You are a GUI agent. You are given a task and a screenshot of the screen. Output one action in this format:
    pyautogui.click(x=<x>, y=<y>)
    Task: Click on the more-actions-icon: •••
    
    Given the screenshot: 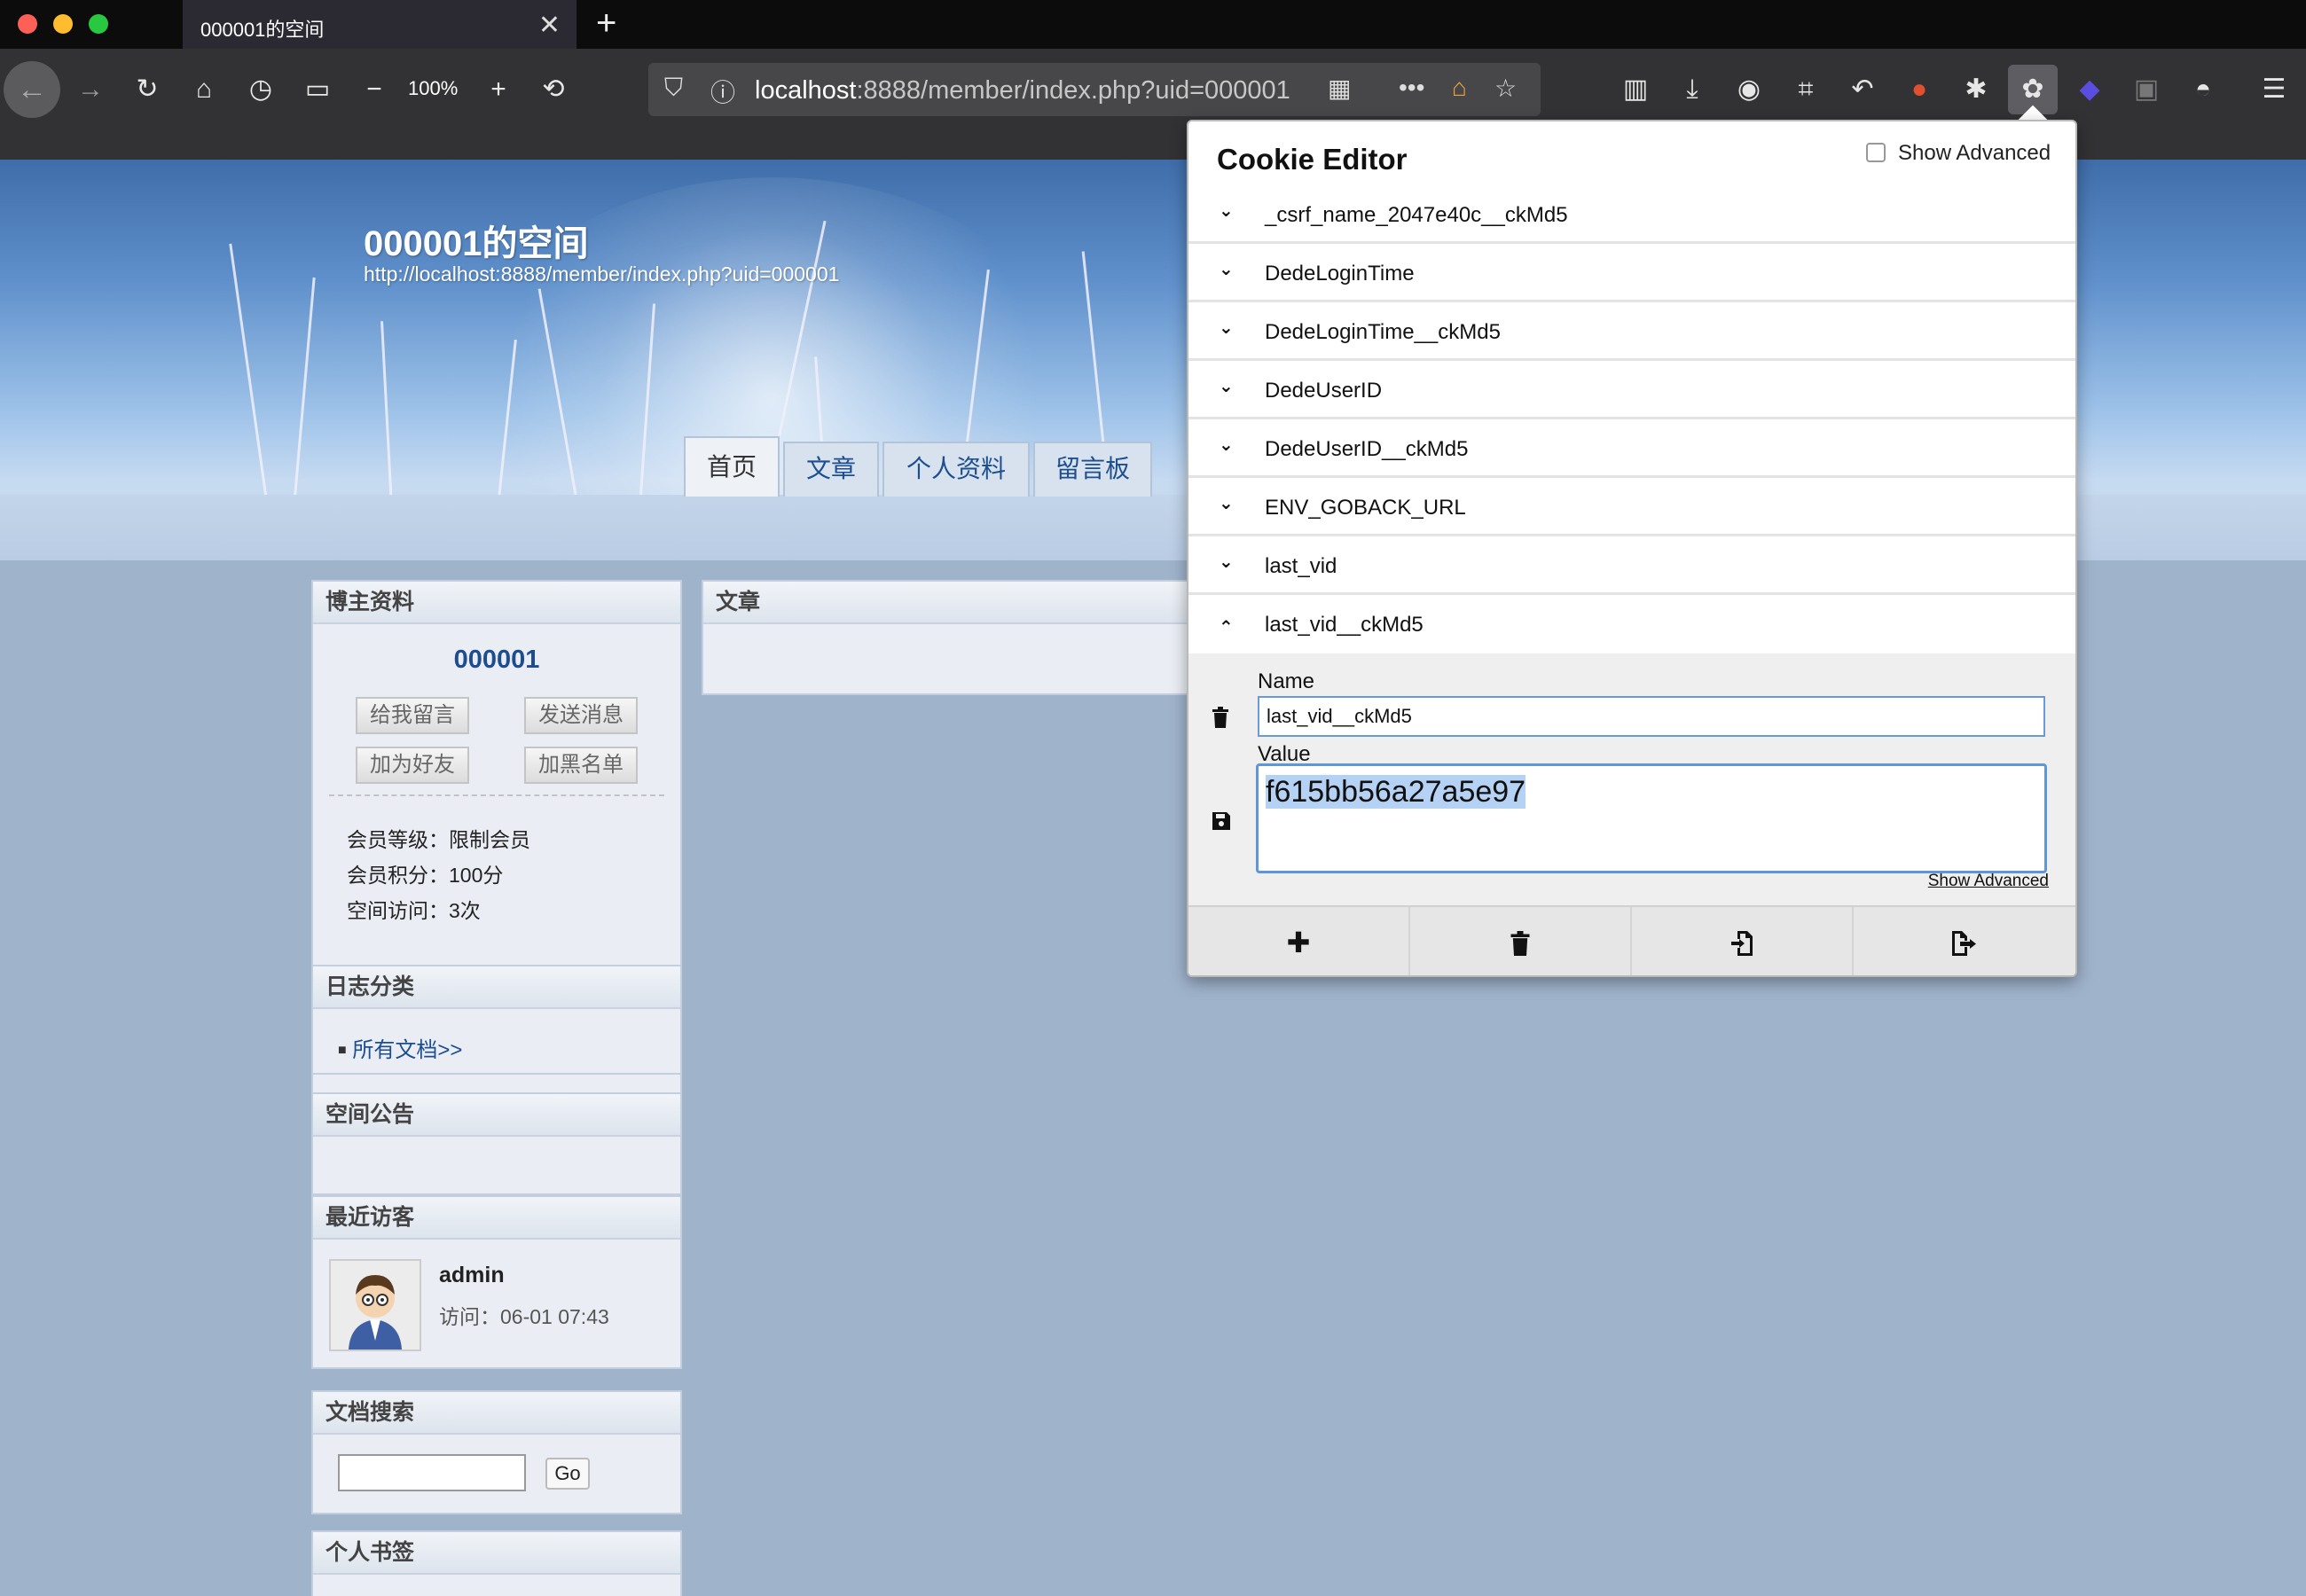 What is the action you would take?
    pyautogui.click(x=1411, y=88)
    